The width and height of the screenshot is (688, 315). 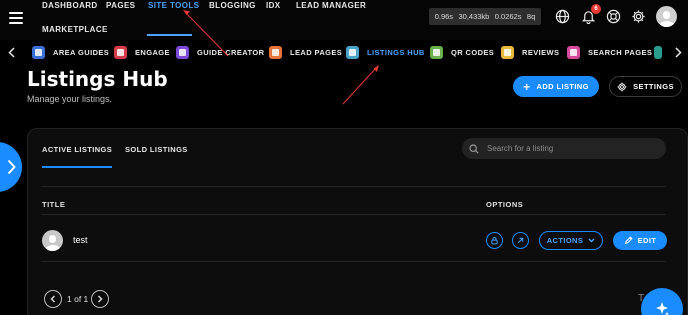 What do you see at coordinates (436, 52) in the screenshot?
I see `qr-codes-icon` at bounding box center [436, 52].